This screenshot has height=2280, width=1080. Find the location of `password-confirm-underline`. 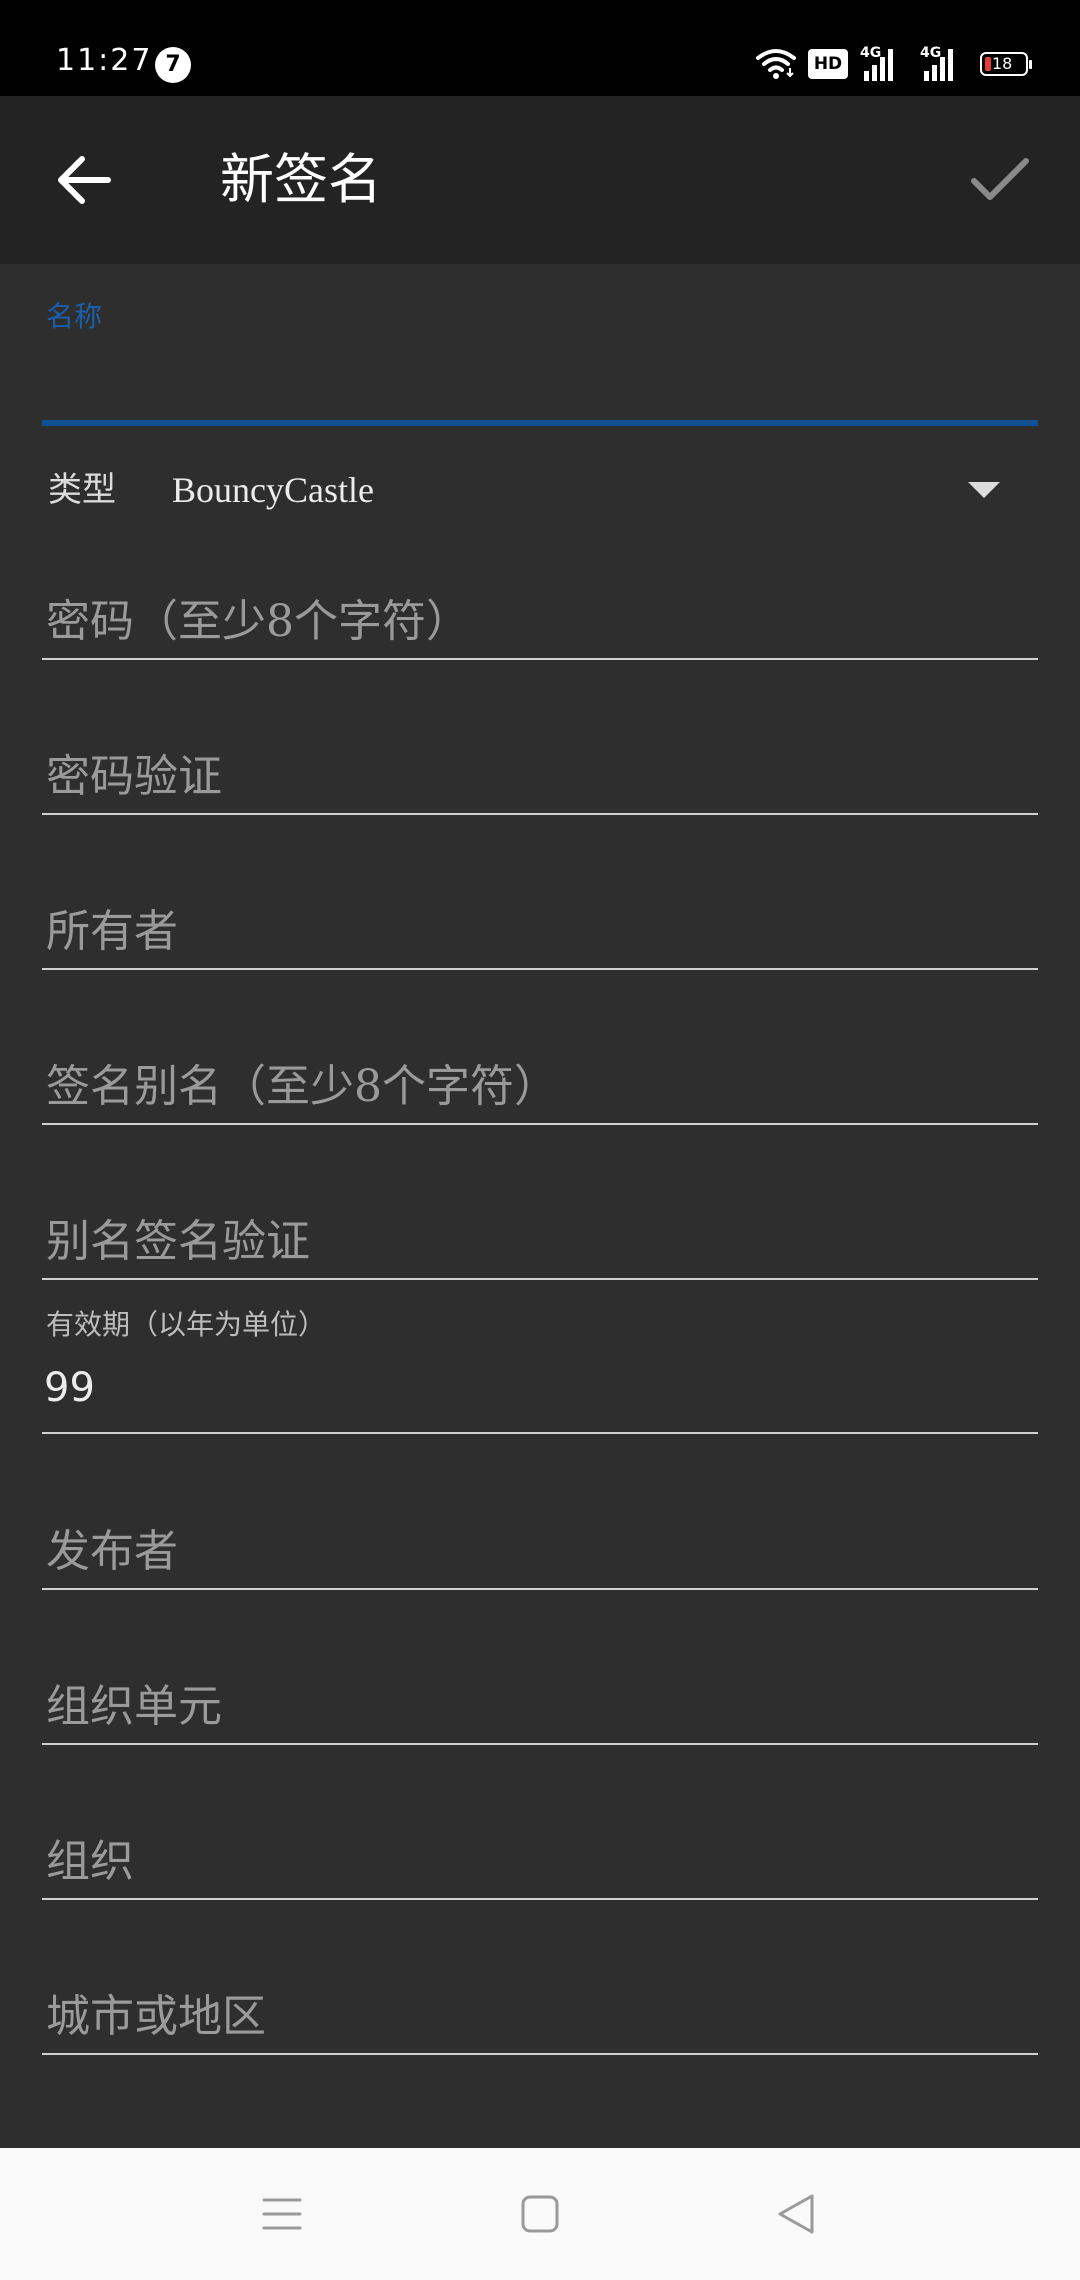

password-confirm-underline is located at coordinates (540, 814).